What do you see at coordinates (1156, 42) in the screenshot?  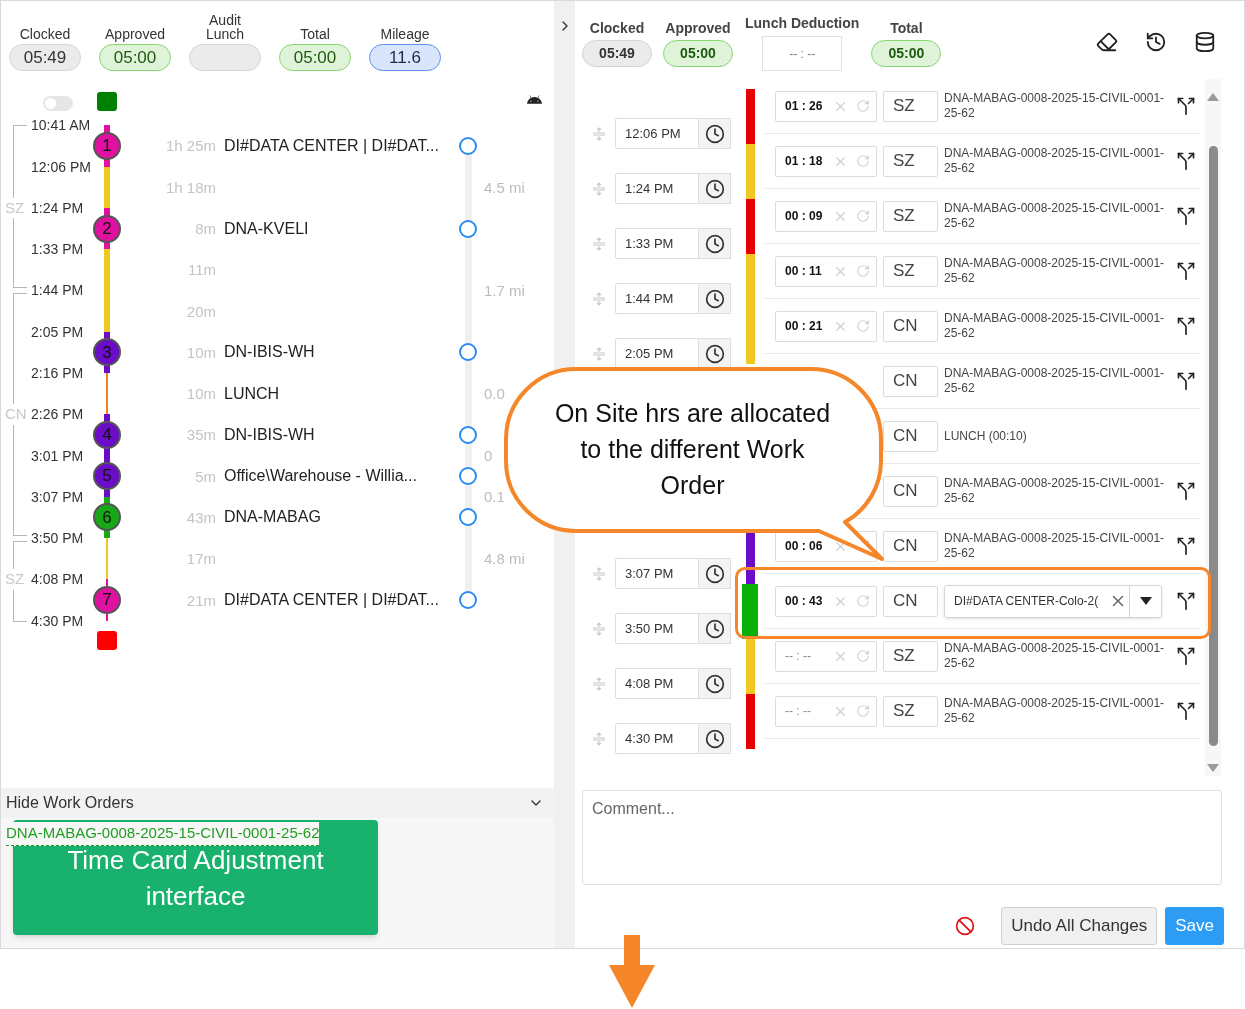 I see `history-icon` at bounding box center [1156, 42].